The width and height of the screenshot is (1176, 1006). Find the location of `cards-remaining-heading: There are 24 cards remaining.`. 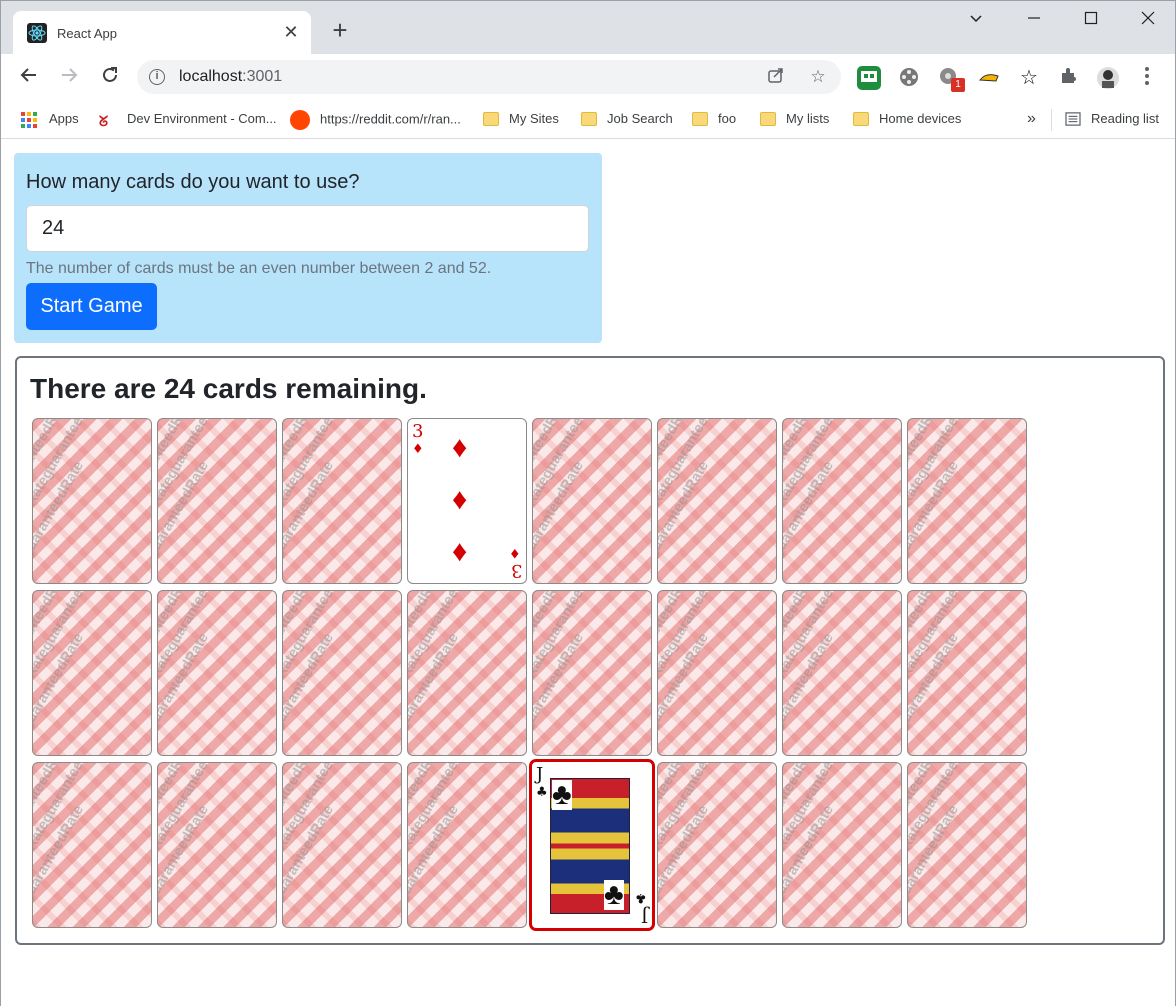

cards-remaining-heading: There are 24 cards remaining. is located at coordinates (228, 388).